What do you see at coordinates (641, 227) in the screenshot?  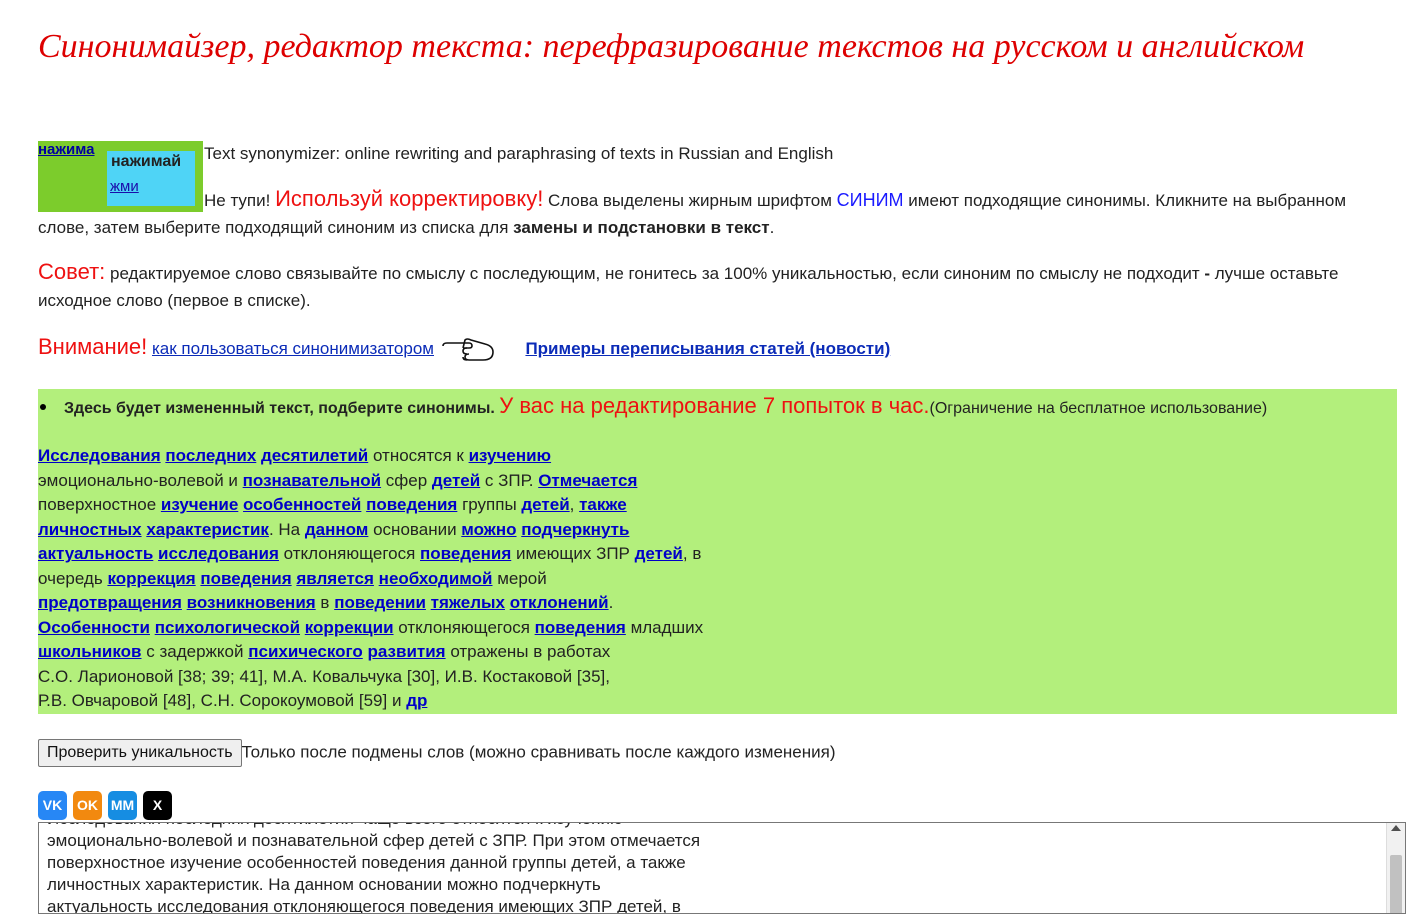 I see `intro-bold: замены и подстановки в текст` at bounding box center [641, 227].